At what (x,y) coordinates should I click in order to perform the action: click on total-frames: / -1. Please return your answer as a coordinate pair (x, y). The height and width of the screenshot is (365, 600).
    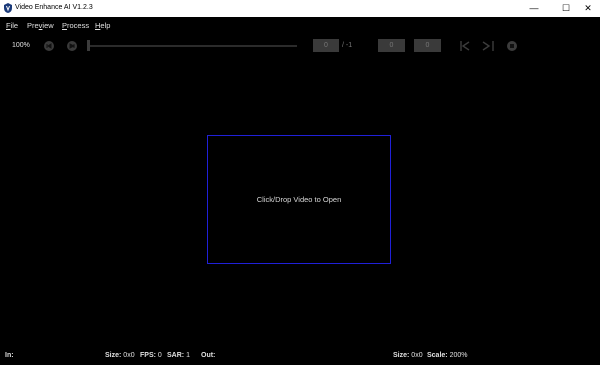
    Looking at the image, I should click on (347, 45).